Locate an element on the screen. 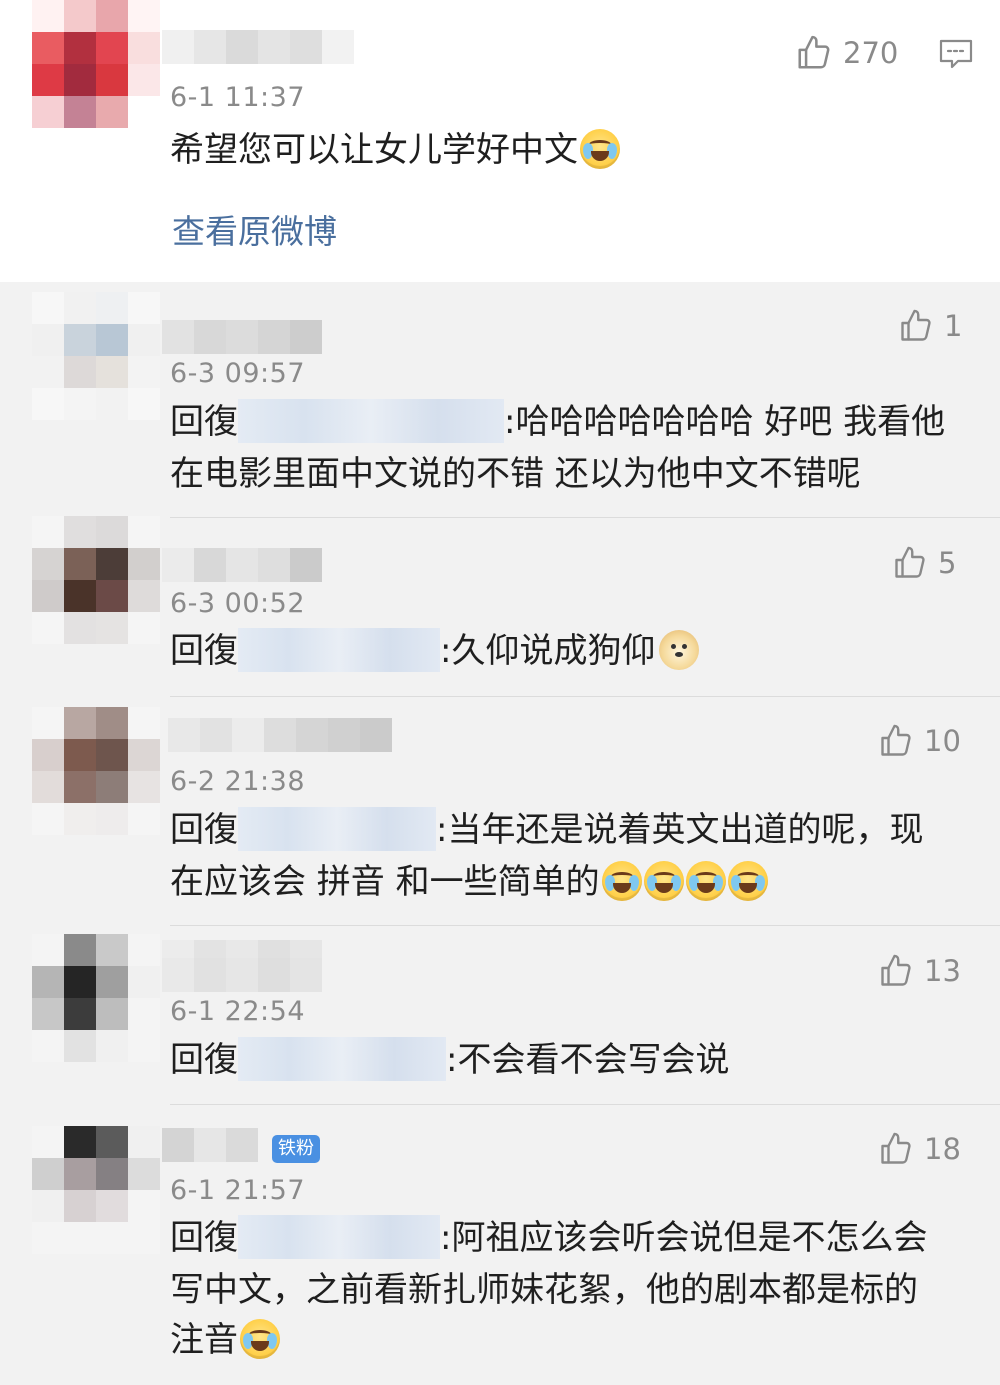 This screenshot has height=1385, width=1000. like-count: 18 is located at coordinates (942, 1149).